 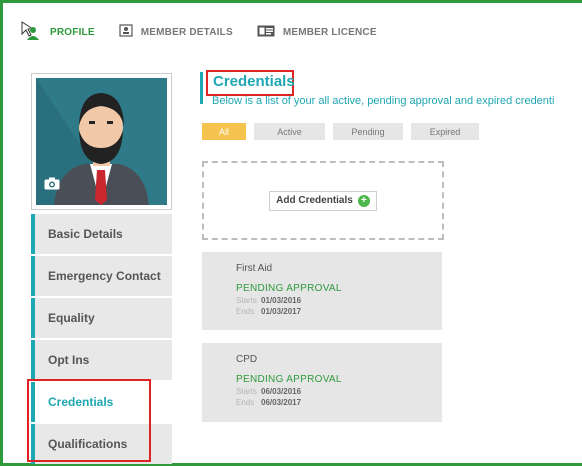 What do you see at coordinates (281, 391) in the screenshot?
I see `start-date: 06/03/2016` at bounding box center [281, 391].